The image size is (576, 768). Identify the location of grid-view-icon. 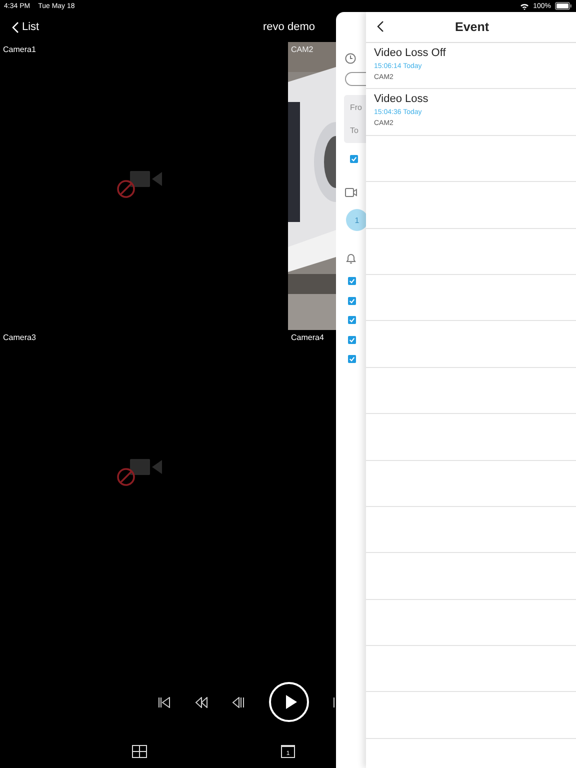
(139, 751).